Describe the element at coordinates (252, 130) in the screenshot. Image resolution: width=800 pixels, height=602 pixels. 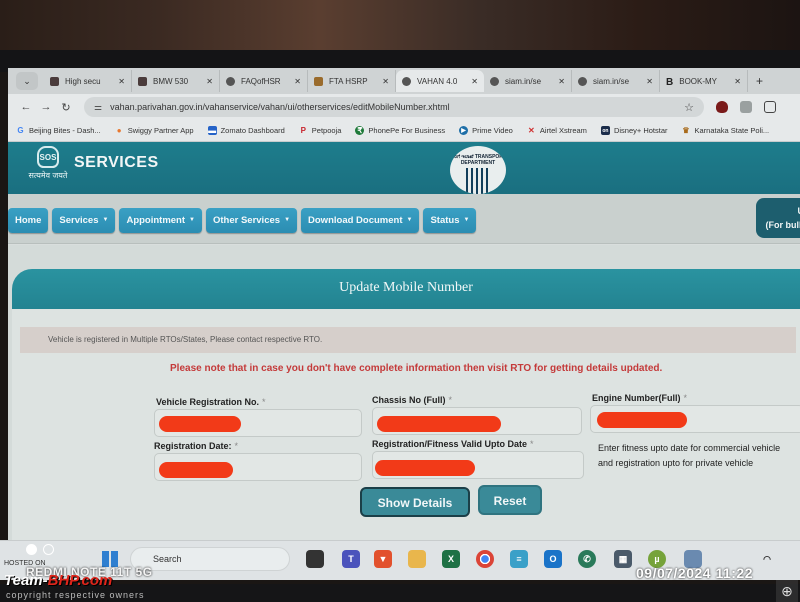
I see `bookmark-label: Zomato Dashboard` at that location.